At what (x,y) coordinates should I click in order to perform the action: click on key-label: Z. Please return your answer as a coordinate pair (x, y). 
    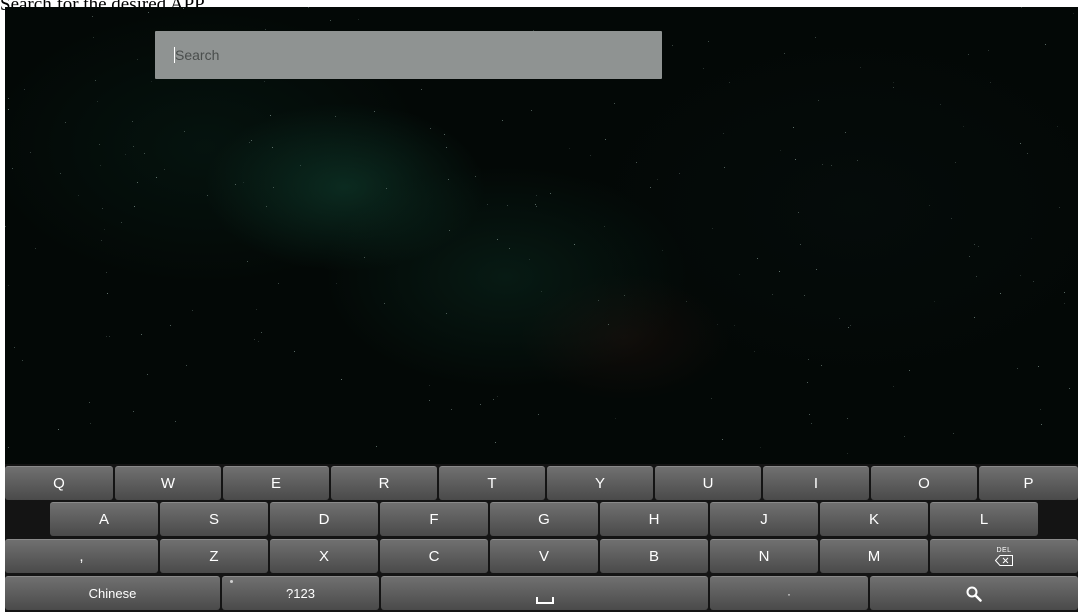
    Looking at the image, I should click on (214, 556).